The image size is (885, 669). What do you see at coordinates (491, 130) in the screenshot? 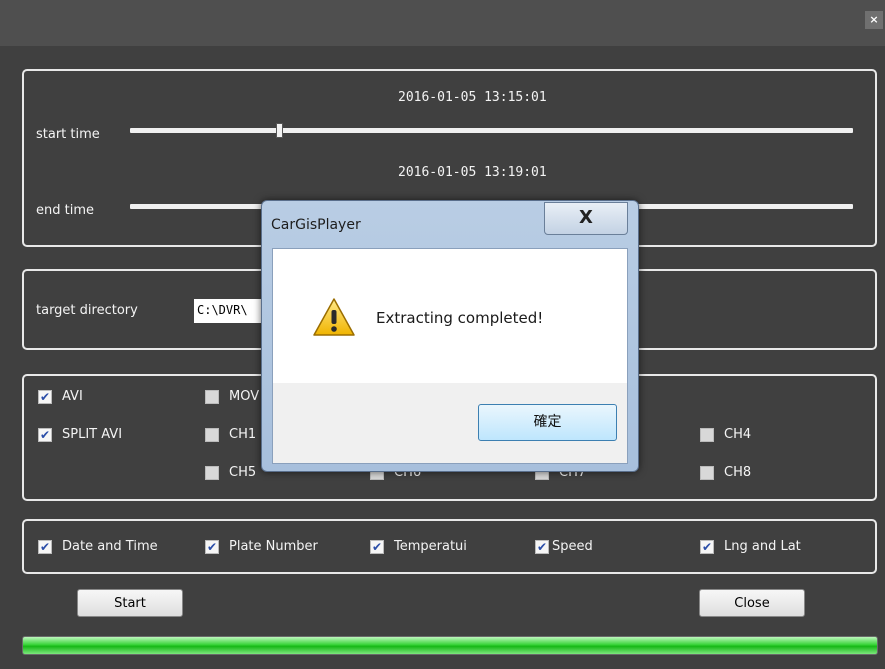
I see `start-time-slider` at bounding box center [491, 130].